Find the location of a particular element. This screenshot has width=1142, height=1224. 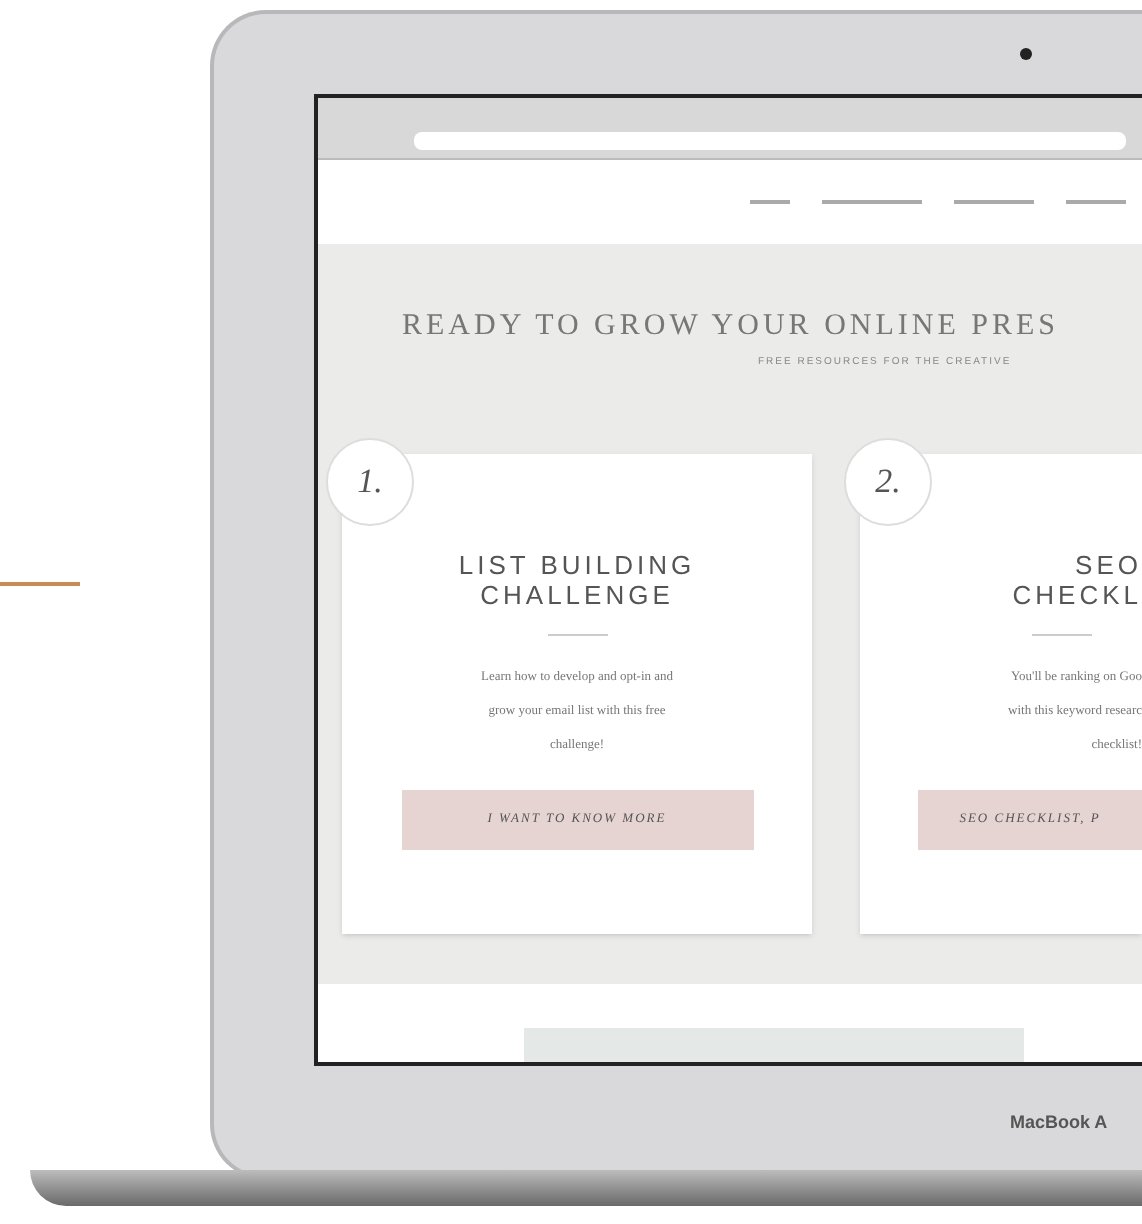

card-title-line: CHECKL is located at coordinates (1077, 595).